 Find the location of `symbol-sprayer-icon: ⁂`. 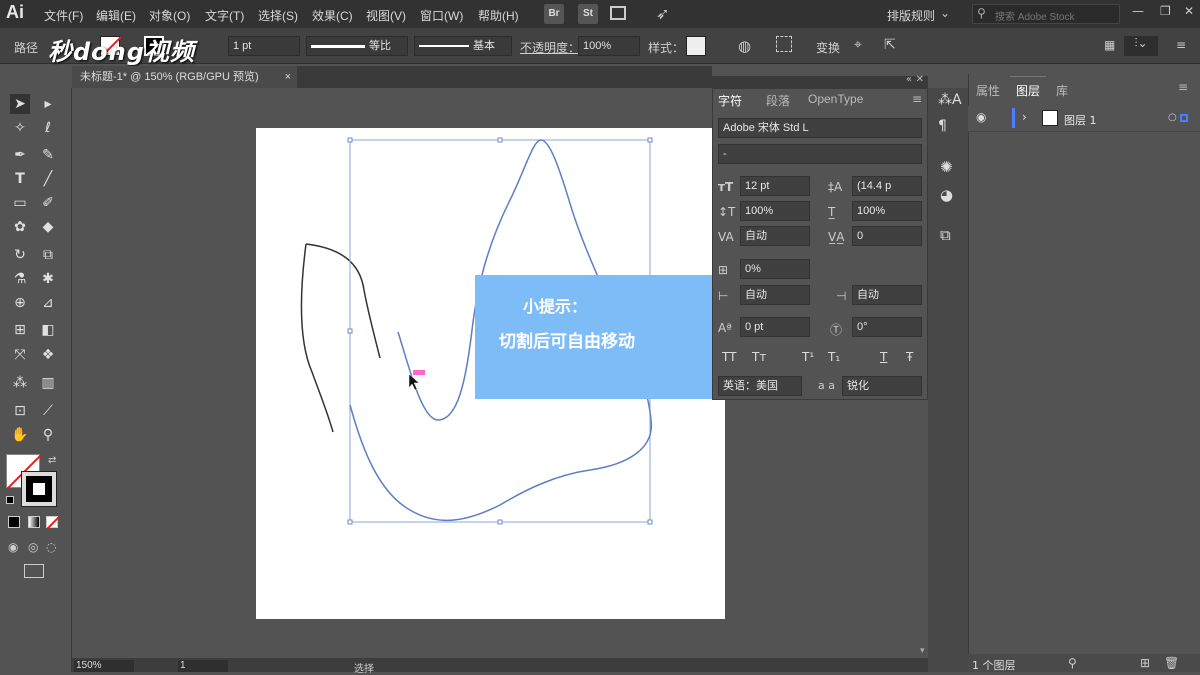

symbol-sprayer-icon: ⁂ is located at coordinates (20, 383).